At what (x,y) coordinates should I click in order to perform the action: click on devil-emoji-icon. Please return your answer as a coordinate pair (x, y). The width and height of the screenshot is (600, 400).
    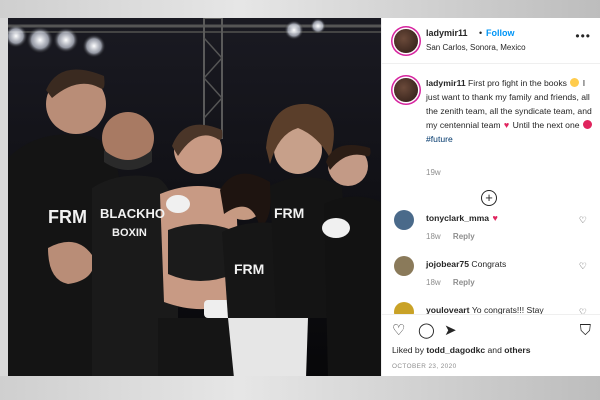
    Looking at the image, I should click on (587, 124).